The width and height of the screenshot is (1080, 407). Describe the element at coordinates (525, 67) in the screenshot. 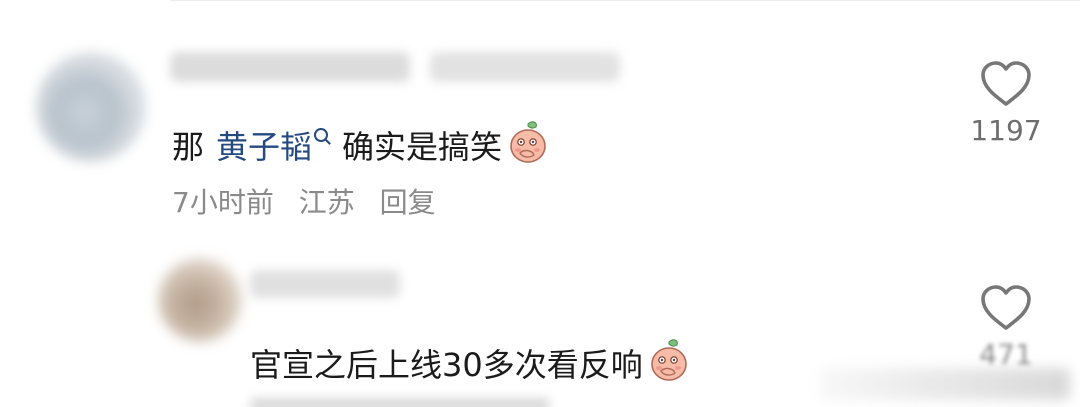

I see `username-blurred-secondary` at that location.